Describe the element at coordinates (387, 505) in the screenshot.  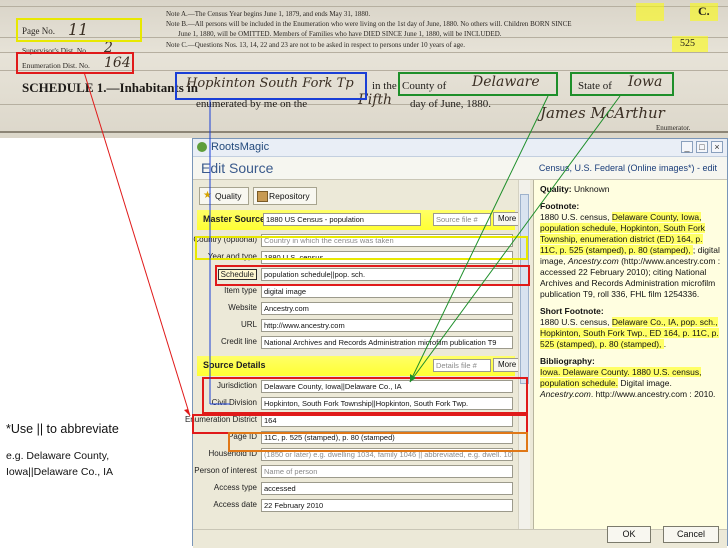
I see `access-date-field: 22 February 2010` at that location.